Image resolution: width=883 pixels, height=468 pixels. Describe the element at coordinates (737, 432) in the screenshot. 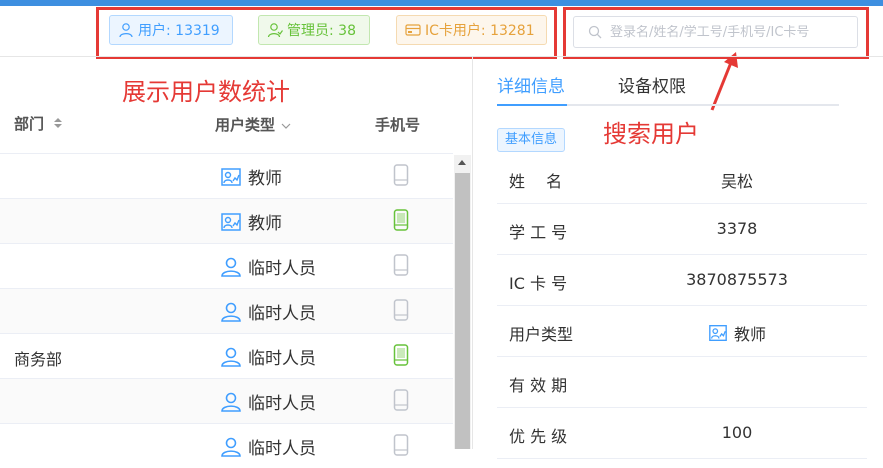

I see `field-value: 100` at that location.